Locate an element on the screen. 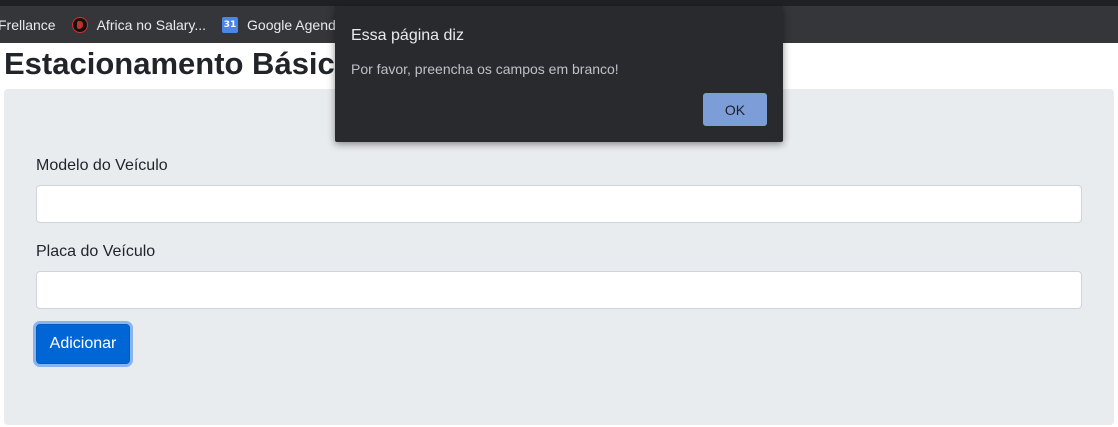 Image resolution: width=1118 pixels, height=427 pixels. model-input is located at coordinates (559, 204).